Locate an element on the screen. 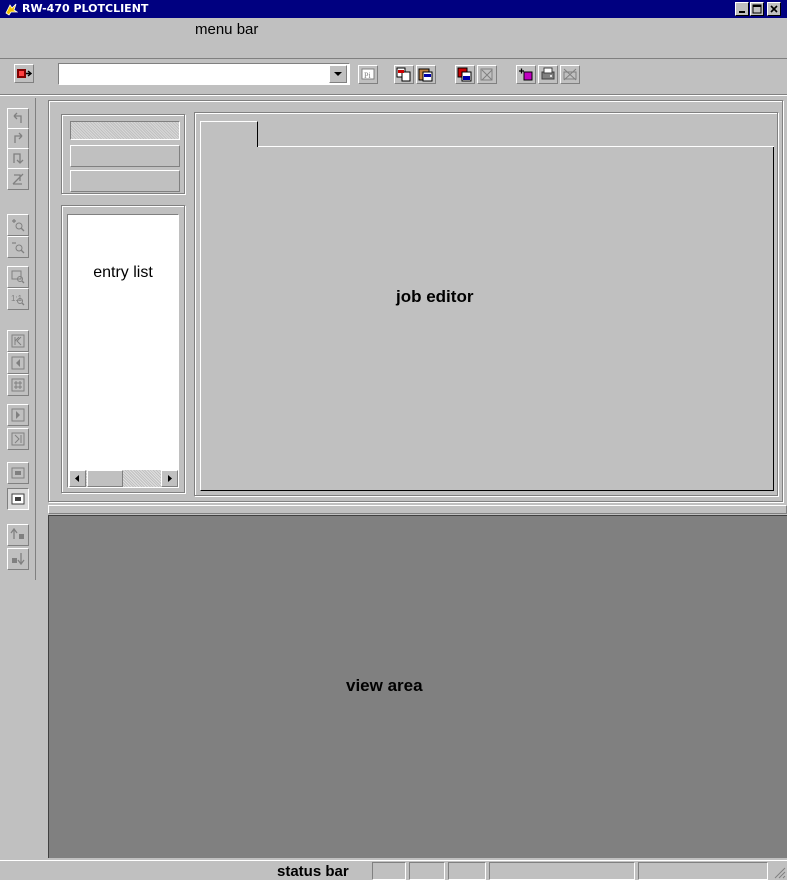 The image size is (787, 880). save-button is located at coordinates (465, 74).